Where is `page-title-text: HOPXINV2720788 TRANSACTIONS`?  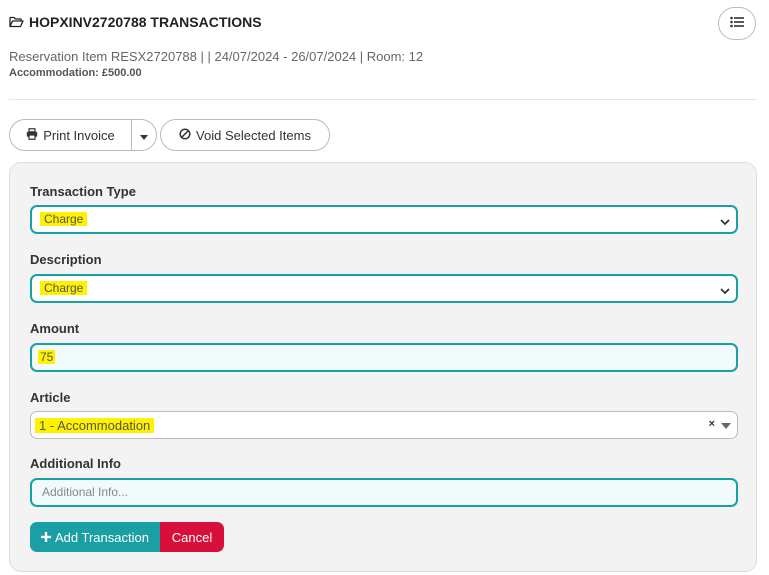
page-title-text: HOPXINV2720788 TRANSACTIONS is located at coordinates (145, 22).